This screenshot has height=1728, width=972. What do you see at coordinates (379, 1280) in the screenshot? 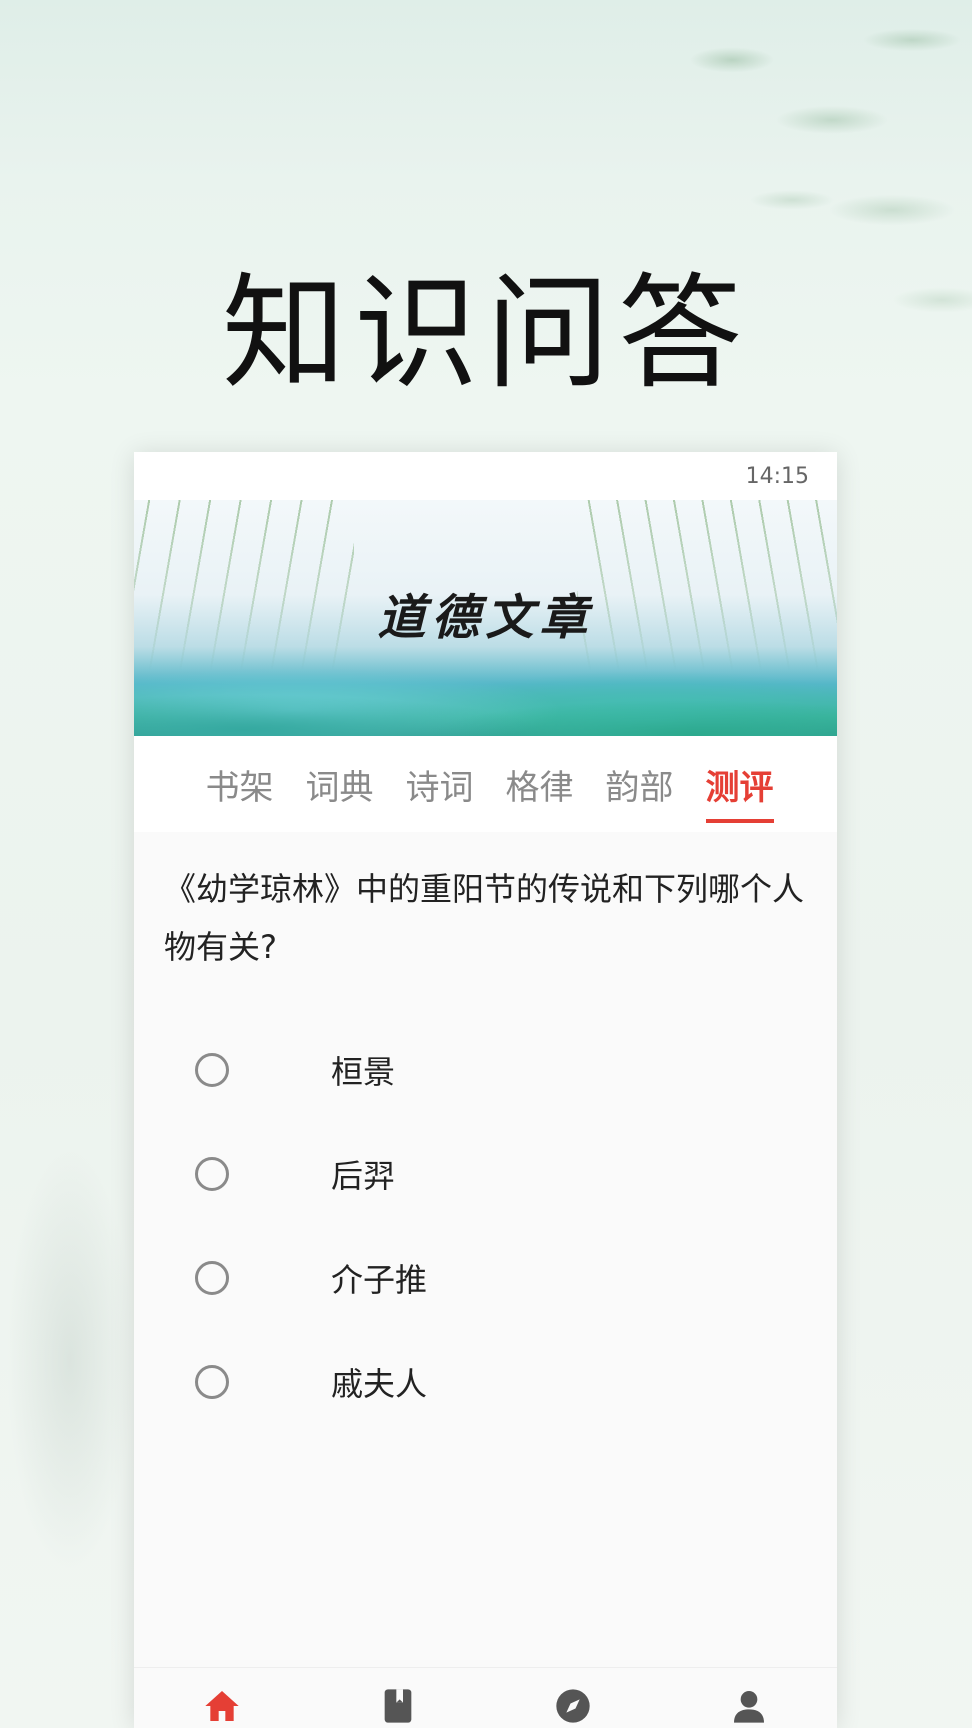
I see `option-label: 介子推` at bounding box center [379, 1280].